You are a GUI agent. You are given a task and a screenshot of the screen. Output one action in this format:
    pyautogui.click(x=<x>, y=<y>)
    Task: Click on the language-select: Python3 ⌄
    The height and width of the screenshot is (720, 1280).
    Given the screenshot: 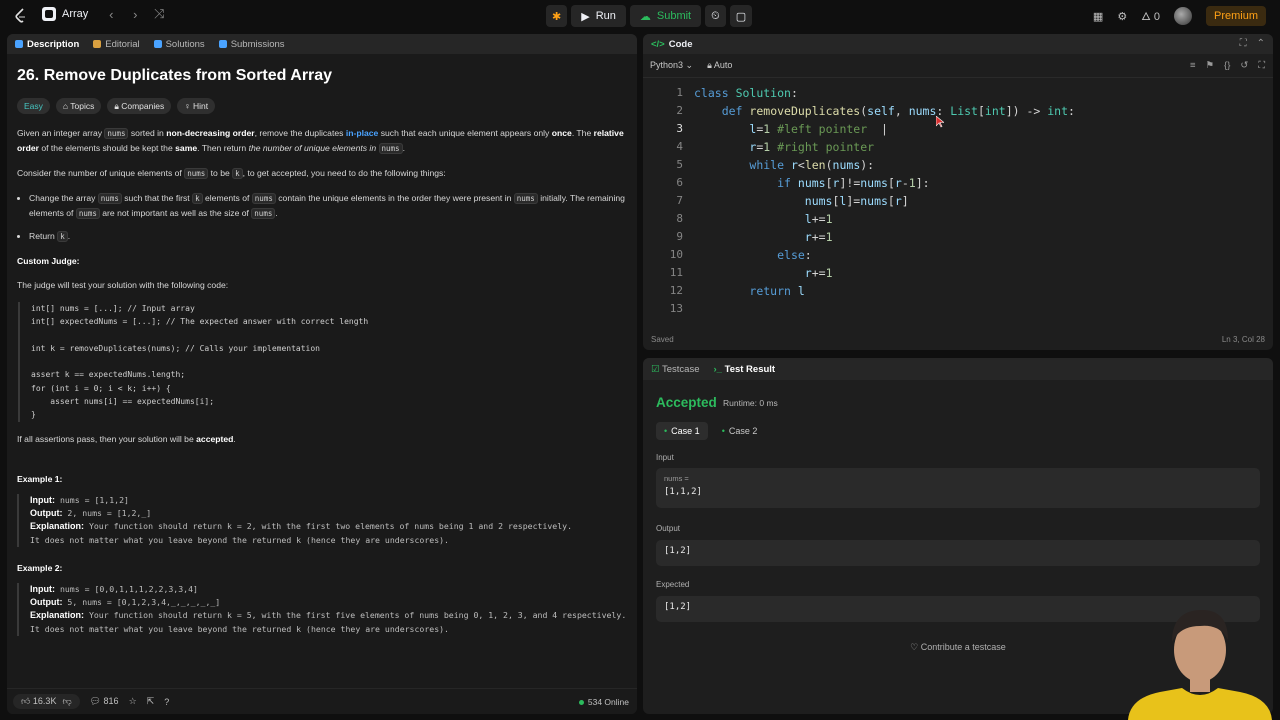 What is the action you would take?
    pyautogui.click(x=671, y=65)
    